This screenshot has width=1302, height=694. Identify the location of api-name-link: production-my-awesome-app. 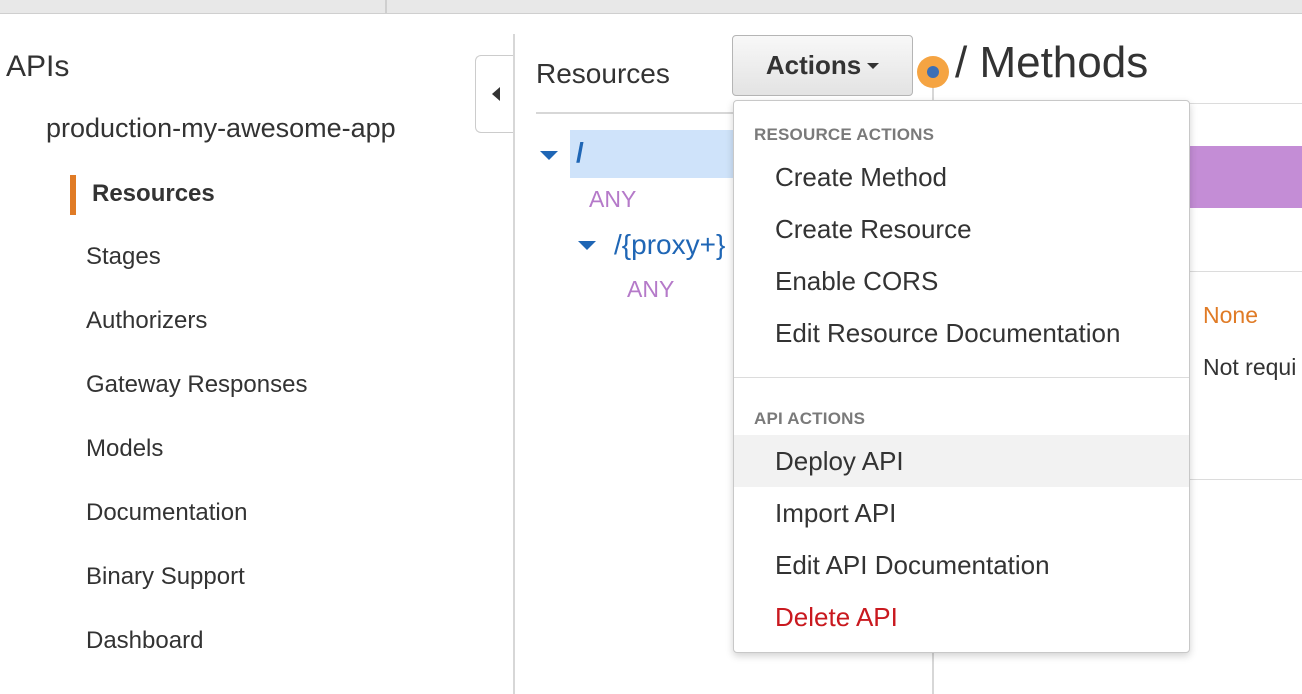
(221, 128).